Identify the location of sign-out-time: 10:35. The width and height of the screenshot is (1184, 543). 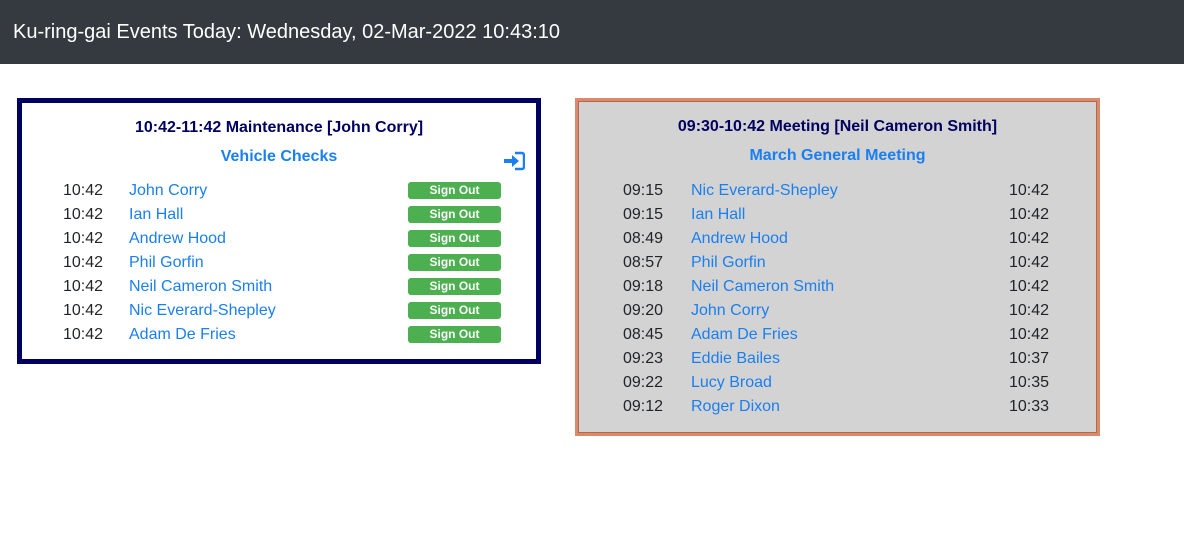
(1029, 382).